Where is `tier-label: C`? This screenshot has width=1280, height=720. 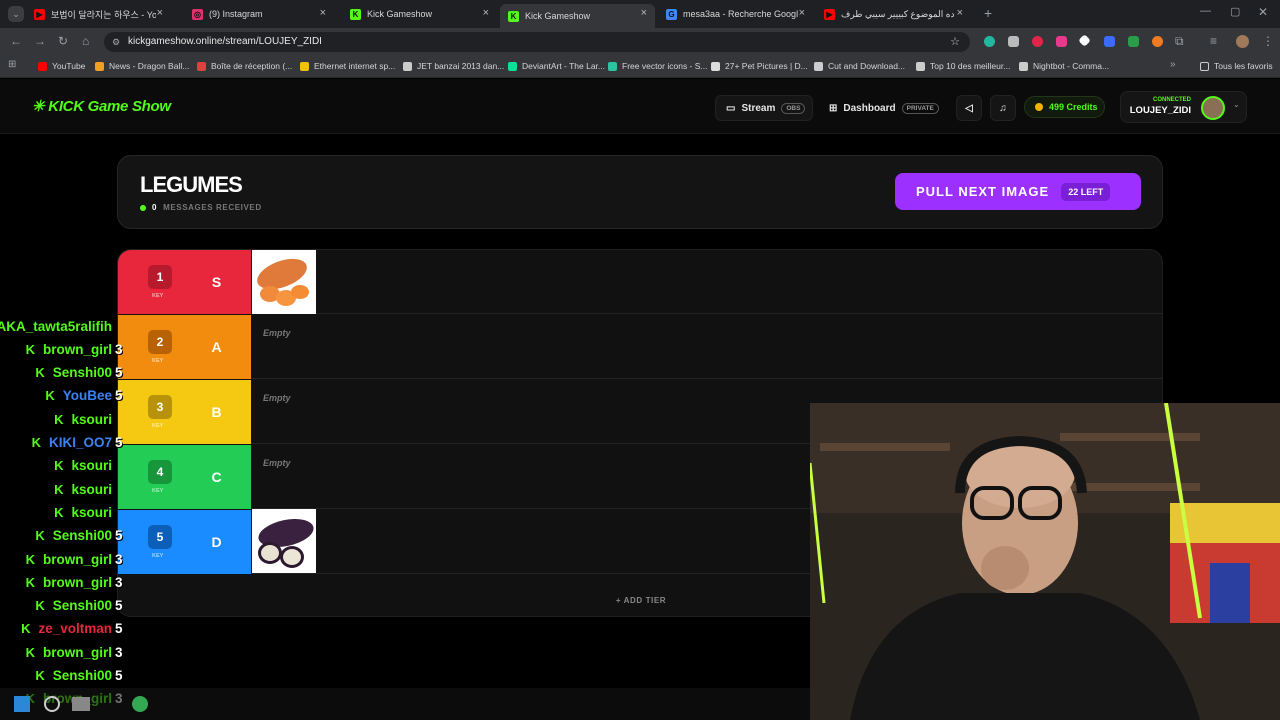 tier-label: C is located at coordinates (216, 477).